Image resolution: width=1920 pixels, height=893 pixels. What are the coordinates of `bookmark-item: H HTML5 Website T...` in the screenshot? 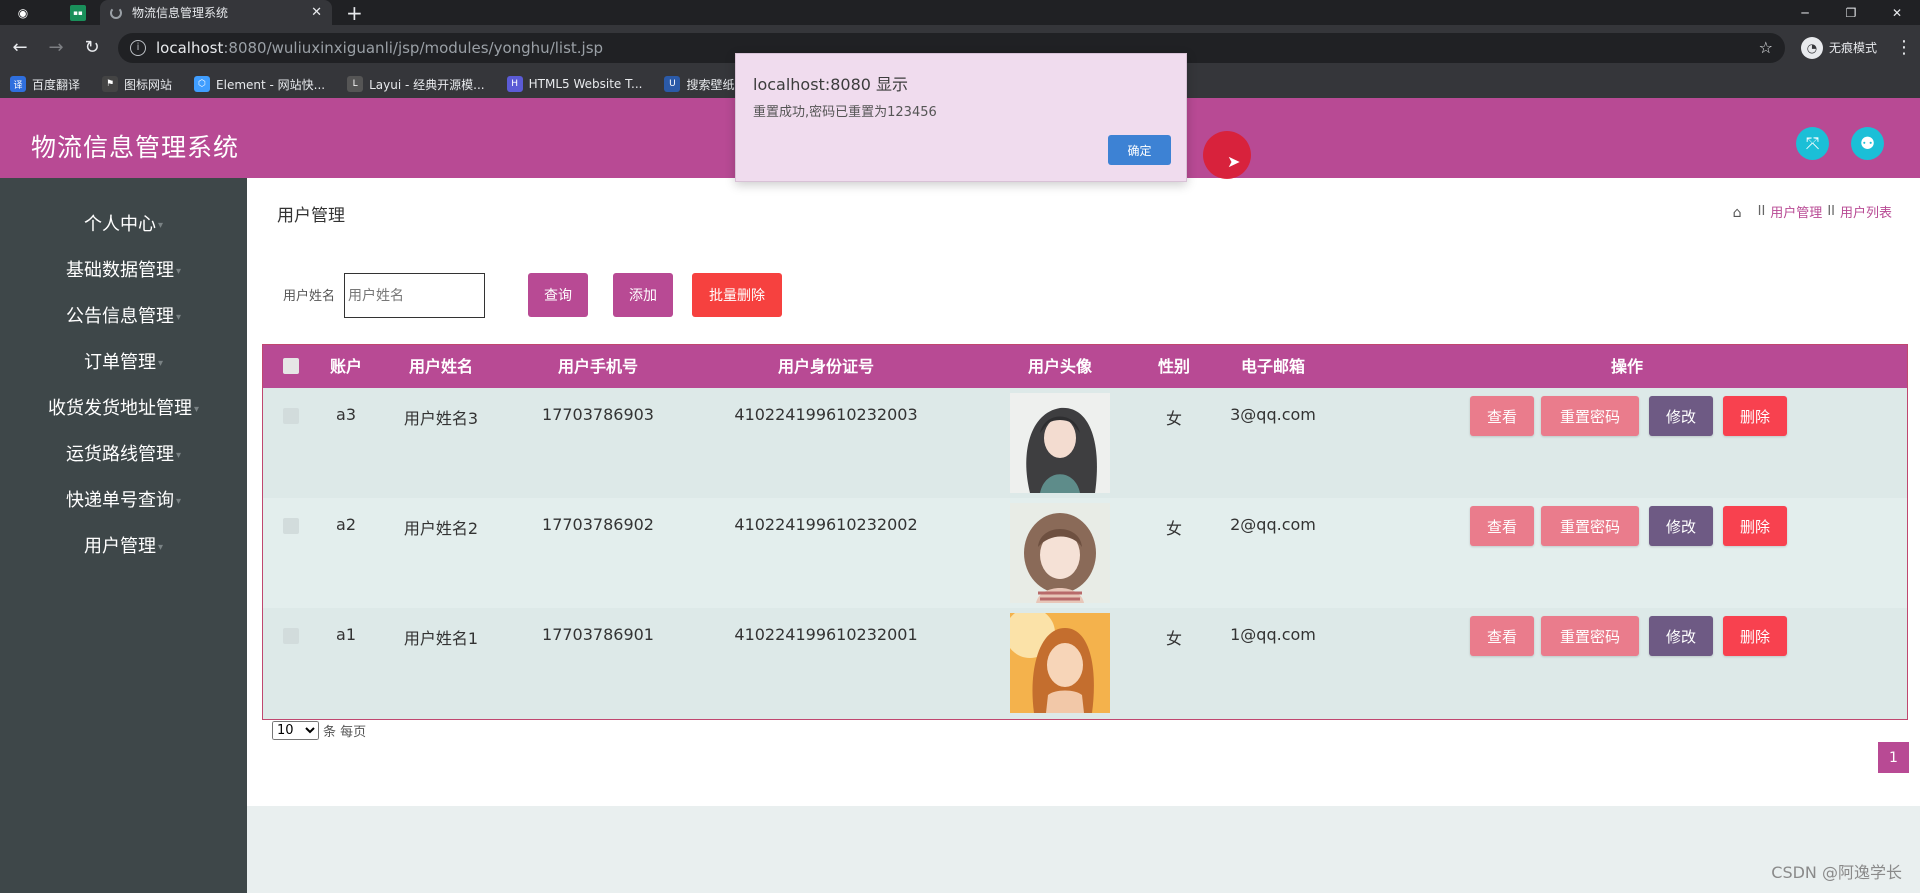 It's located at (574, 84).